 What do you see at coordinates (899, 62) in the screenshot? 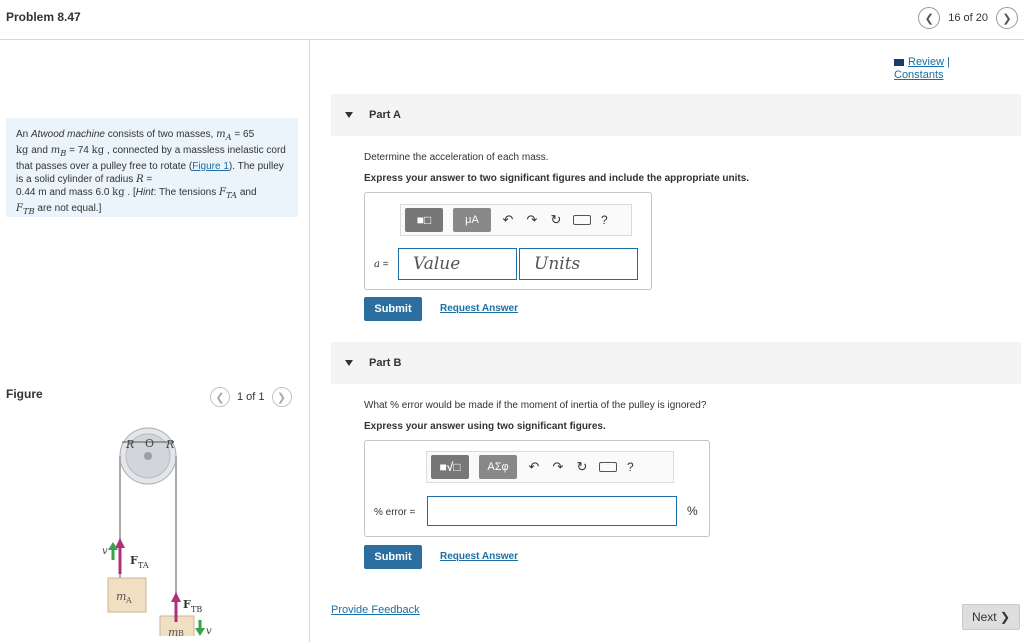
I see `book-icon` at bounding box center [899, 62].